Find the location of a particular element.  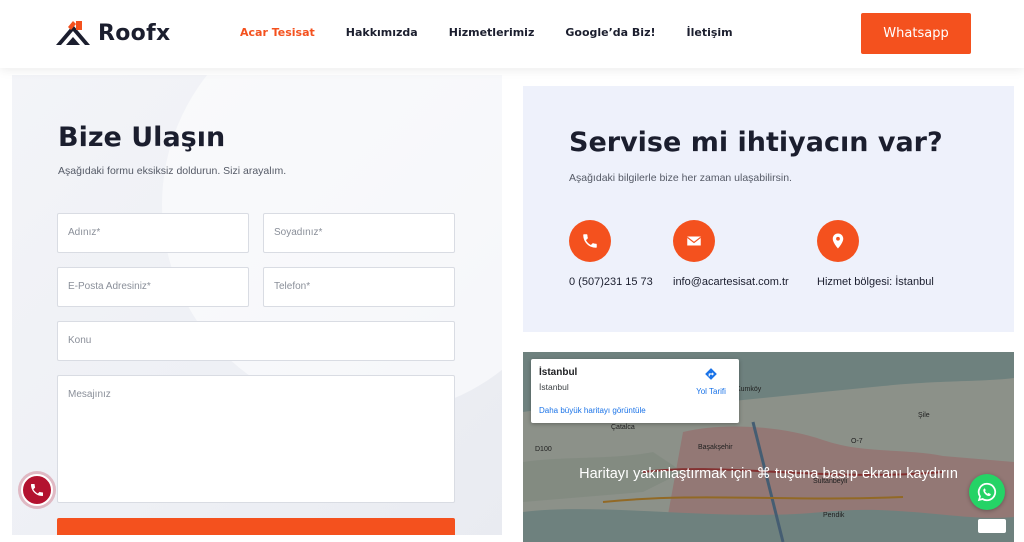

submit-button is located at coordinates (256, 526).